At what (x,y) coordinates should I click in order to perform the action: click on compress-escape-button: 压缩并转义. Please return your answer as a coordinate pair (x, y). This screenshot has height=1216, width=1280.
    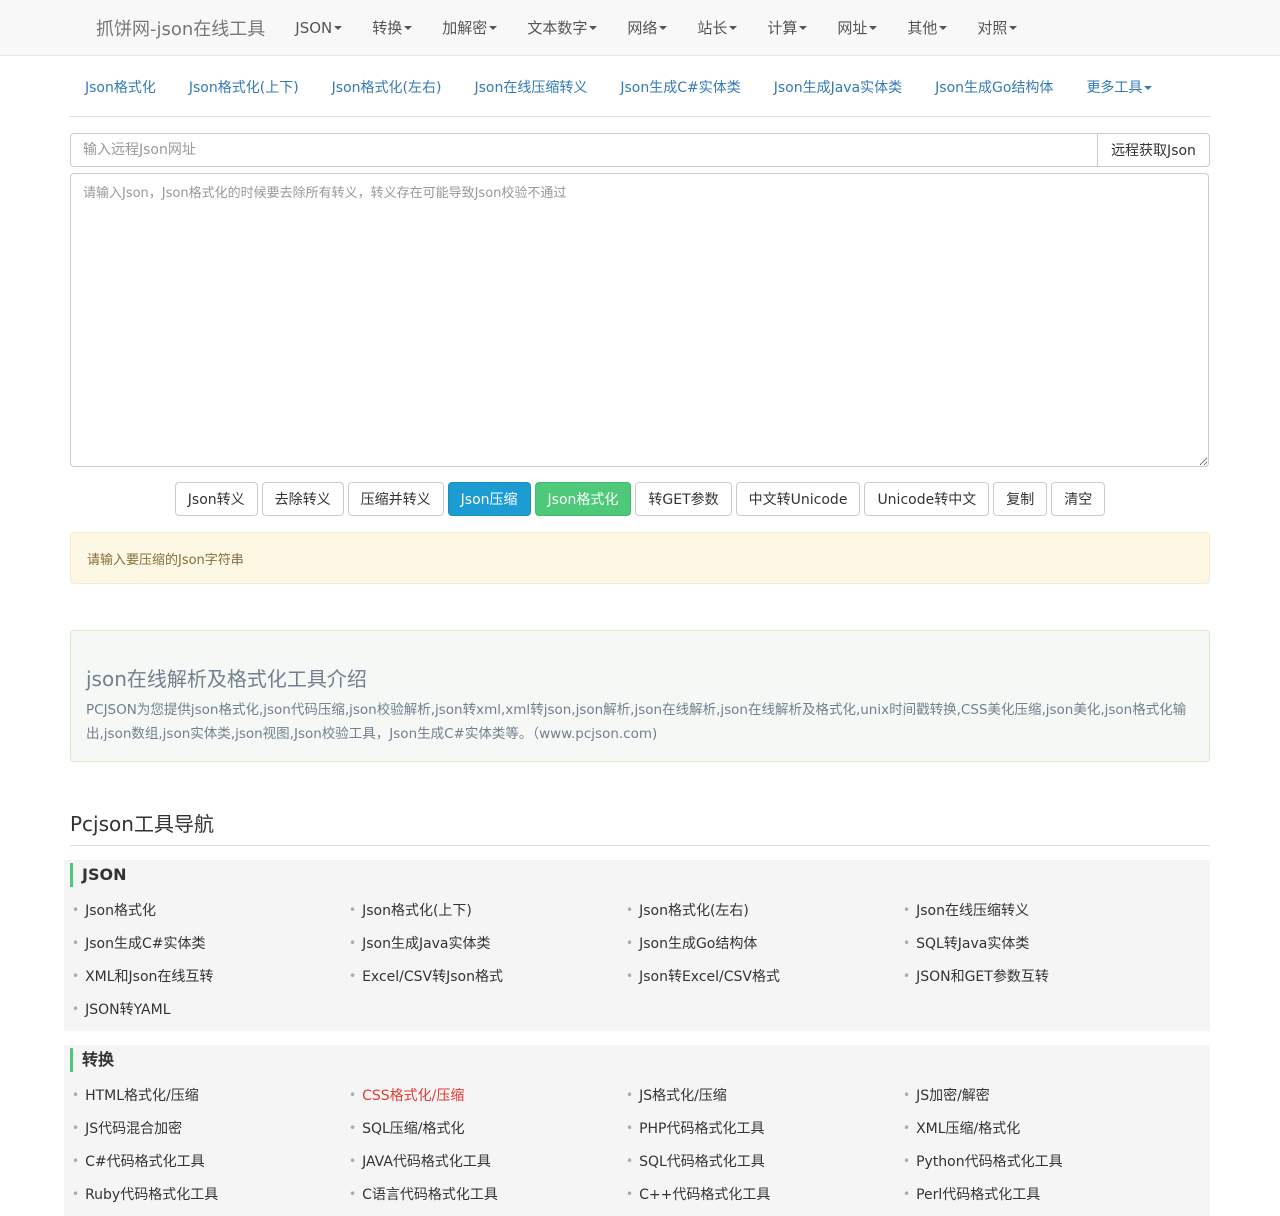
    Looking at the image, I should click on (395, 499).